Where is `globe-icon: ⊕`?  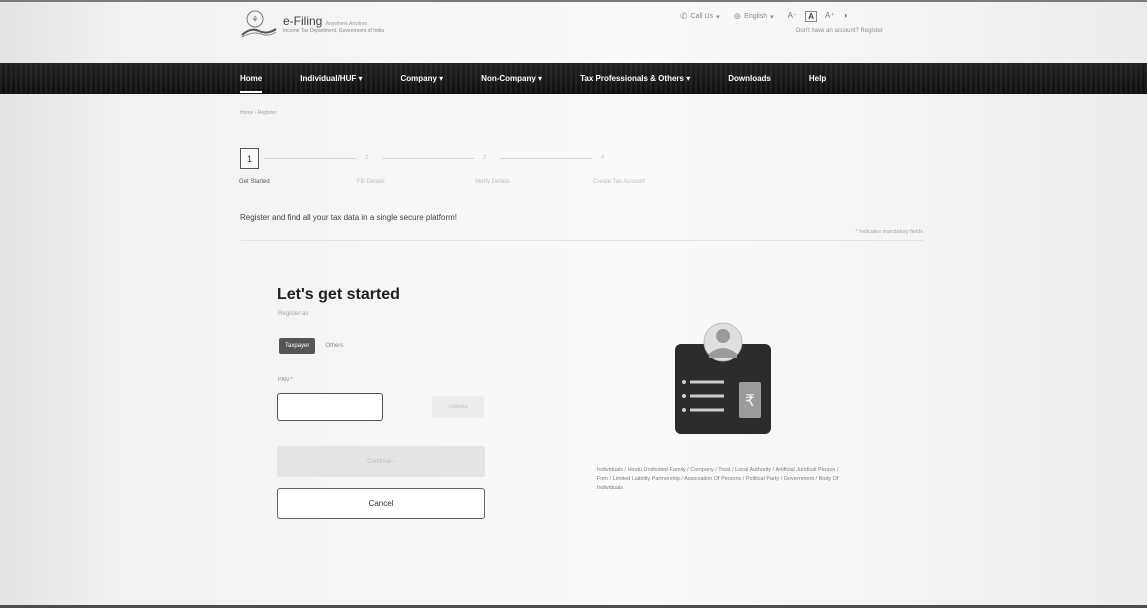
globe-icon: ⊕ is located at coordinates (737, 16).